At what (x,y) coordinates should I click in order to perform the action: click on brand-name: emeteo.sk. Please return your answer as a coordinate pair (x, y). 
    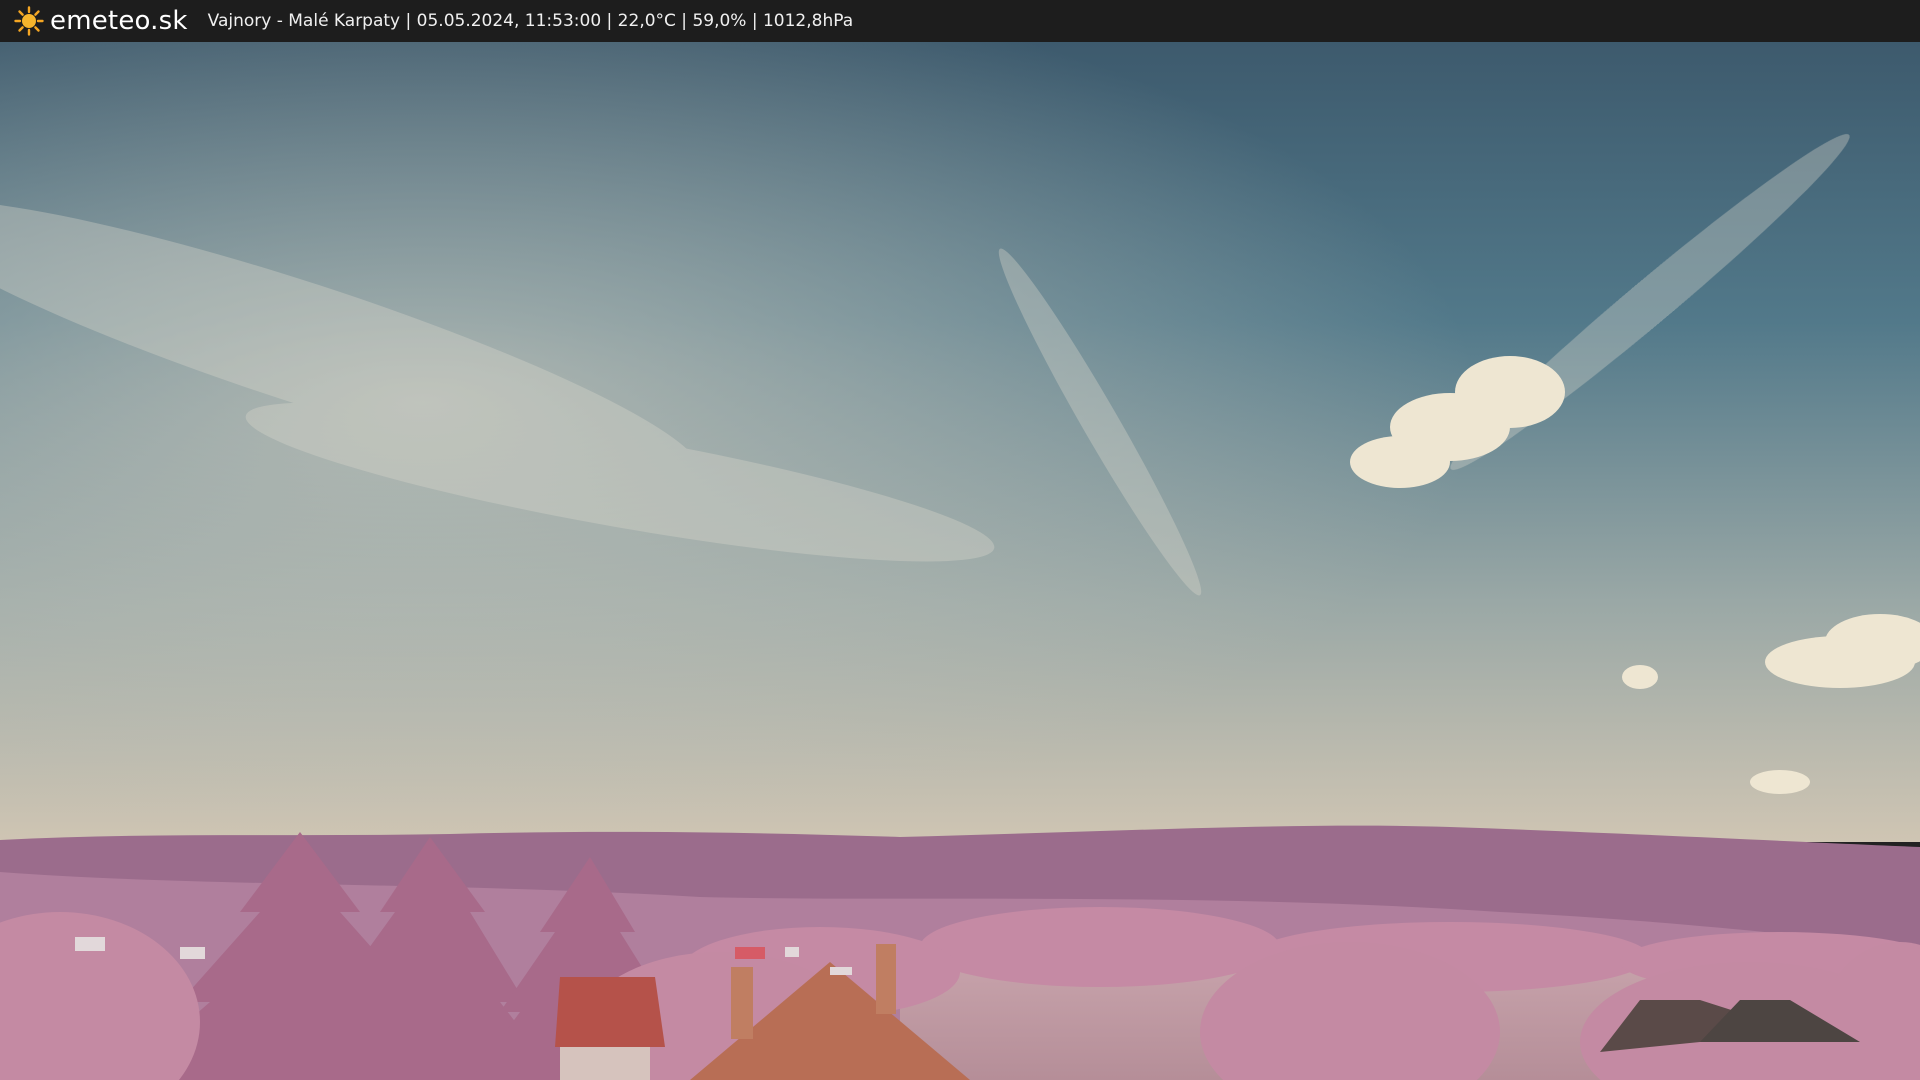
    Looking at the image, I should click on (119, 21).